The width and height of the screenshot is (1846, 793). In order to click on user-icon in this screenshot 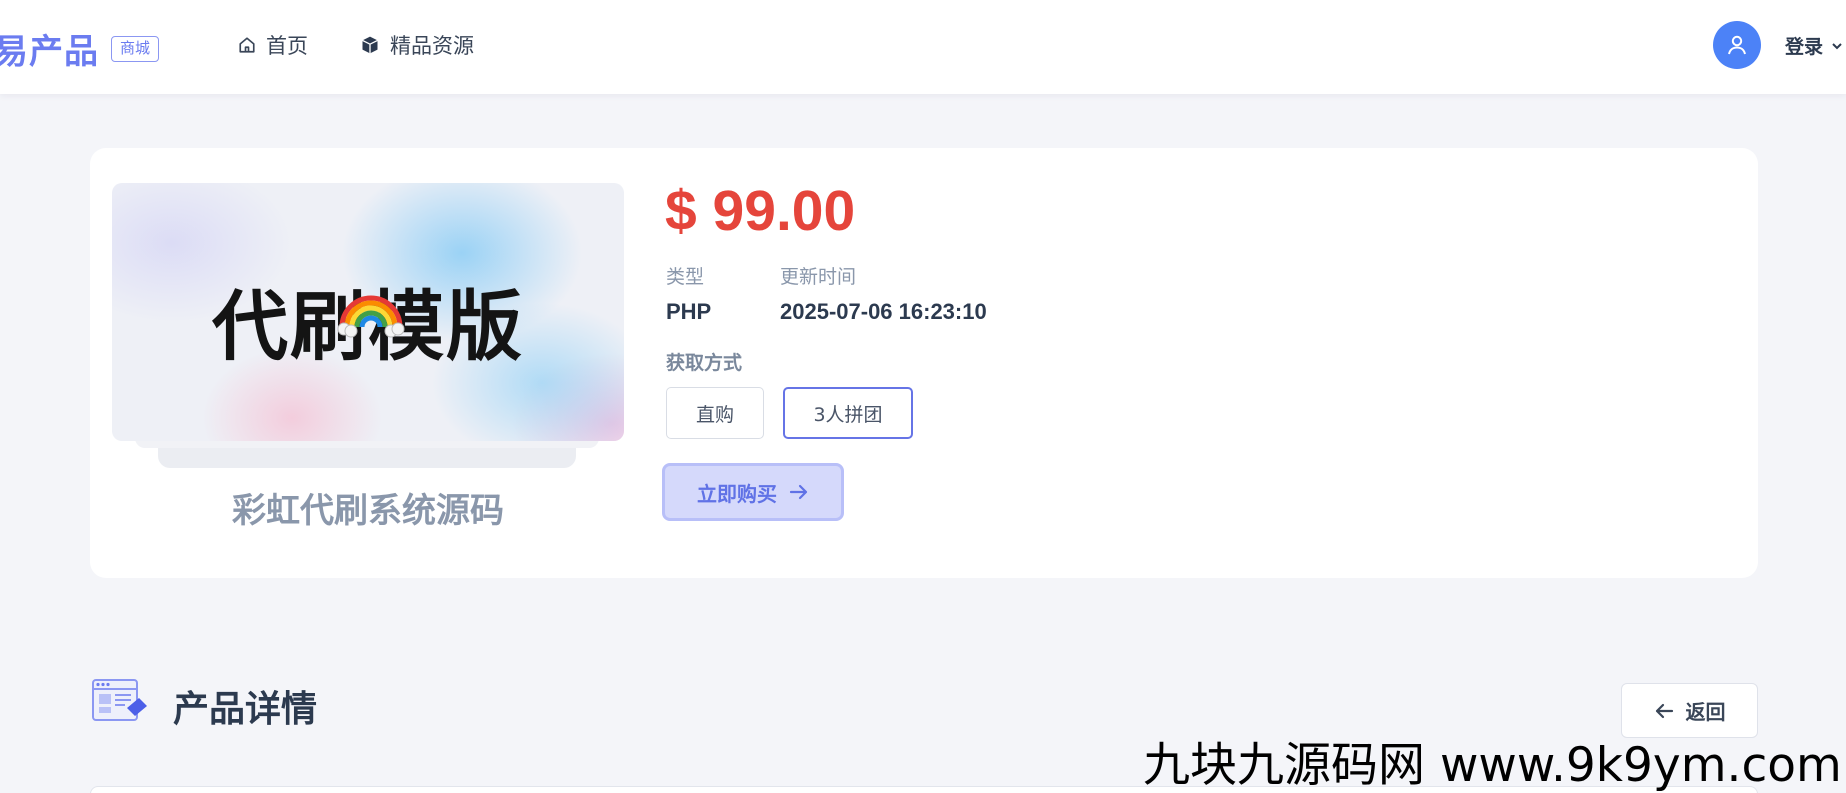, I will do `click(1737, 45)`.